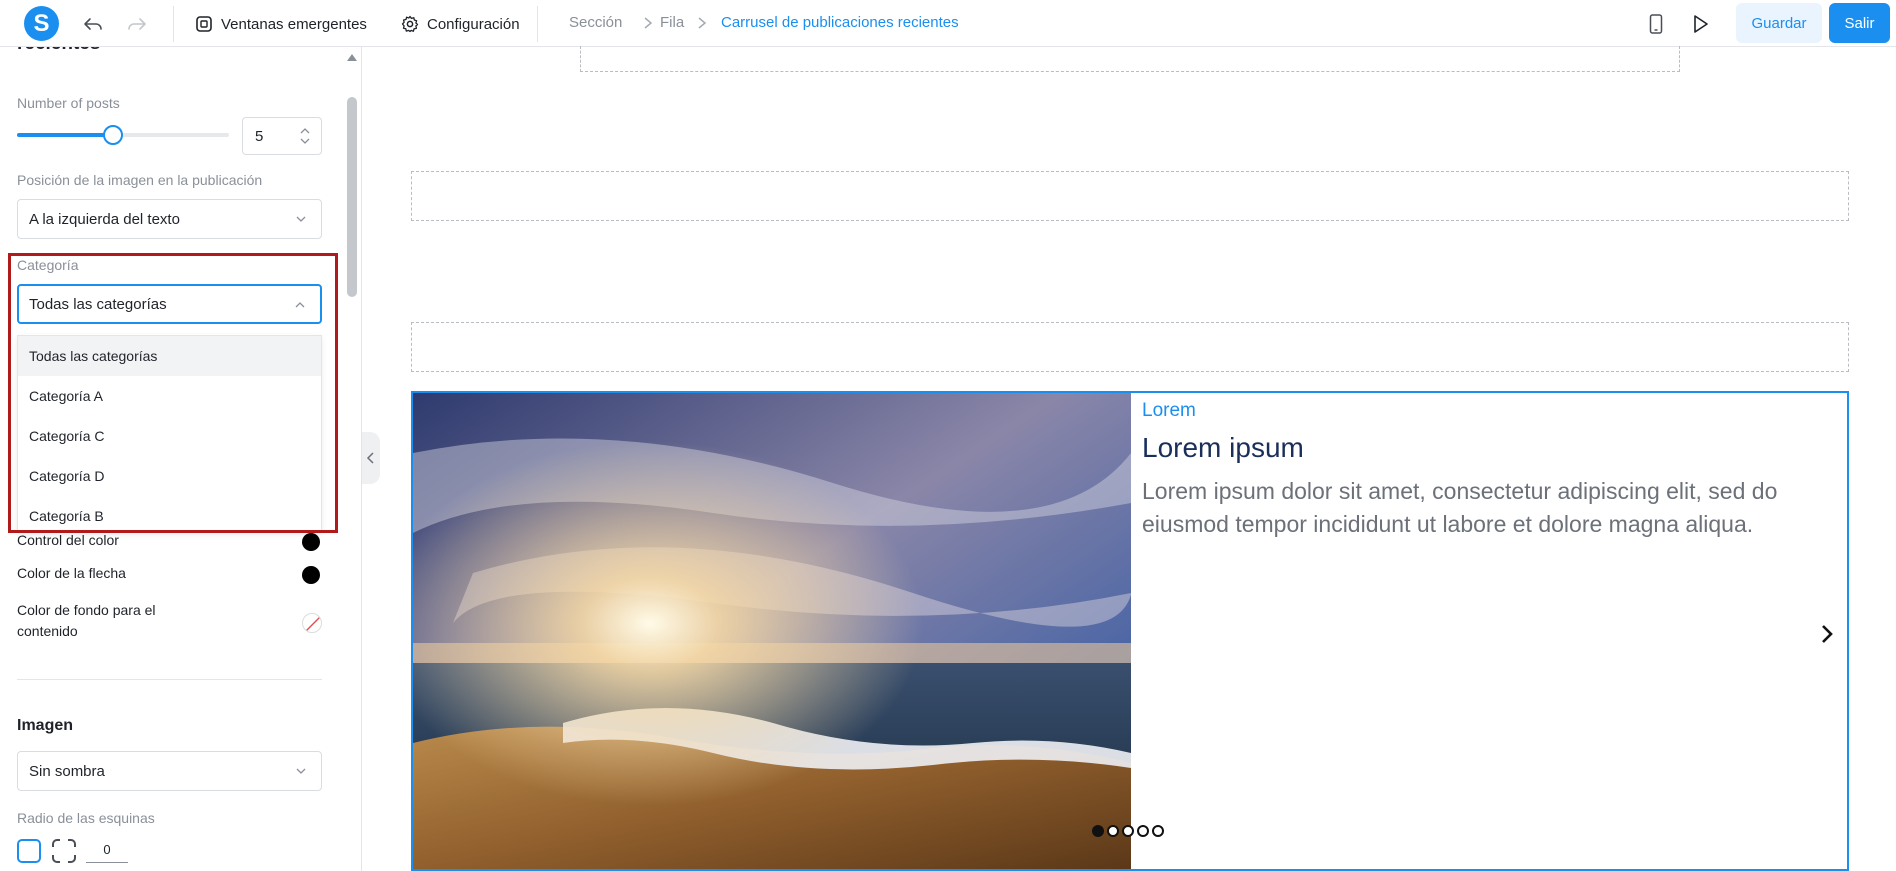 The height and width of the screenshot is (871, 1896). Describe the element at coordinates (169, 679) in the screenshot. I see `section-divider` at that location.